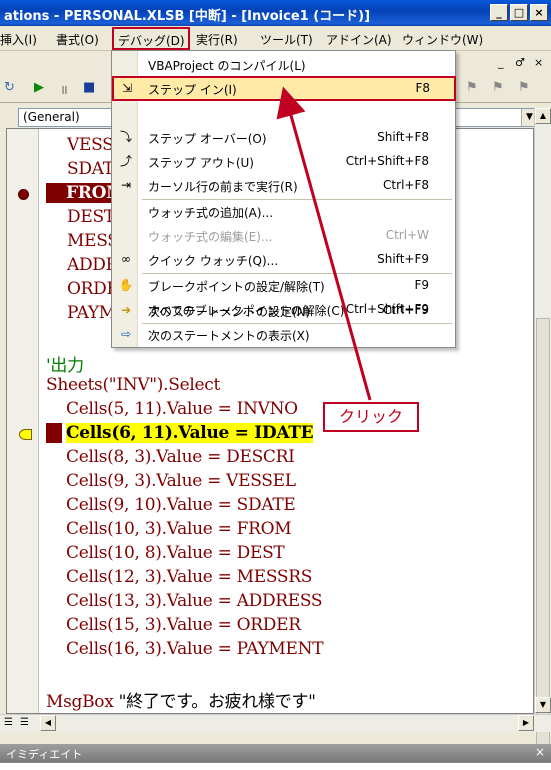 This screenshot has width=551, height=770. I want to click on menu-window: ウィンドウ(W), so click(442, 39).